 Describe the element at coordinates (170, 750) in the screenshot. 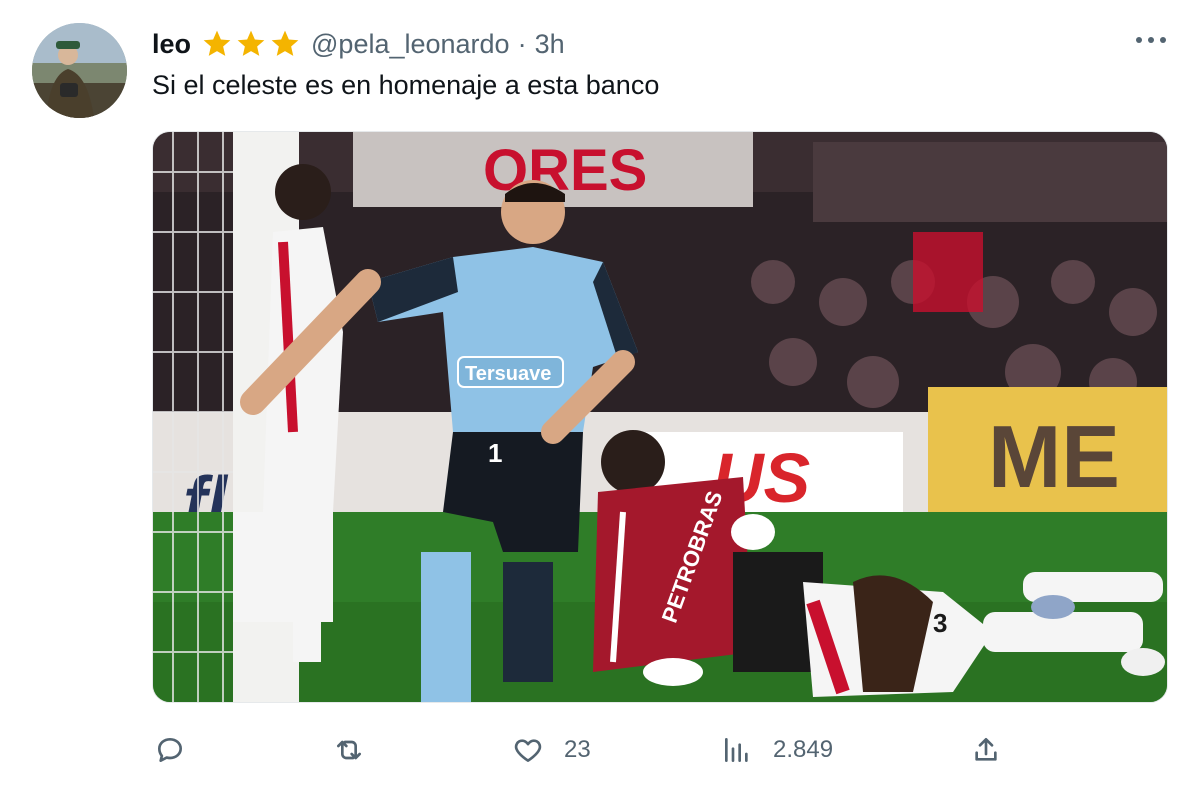

I see `reply-icon` at that location.